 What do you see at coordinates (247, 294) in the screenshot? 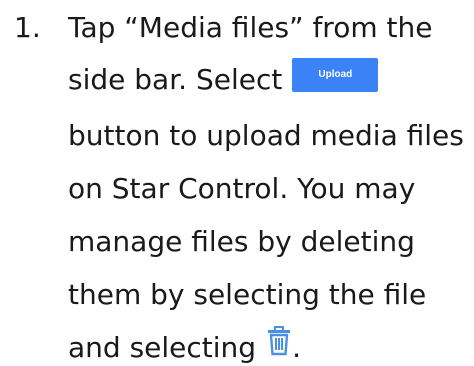
I see `instruction-line-6: them by selecting the file` at bounding box center [247, 294].